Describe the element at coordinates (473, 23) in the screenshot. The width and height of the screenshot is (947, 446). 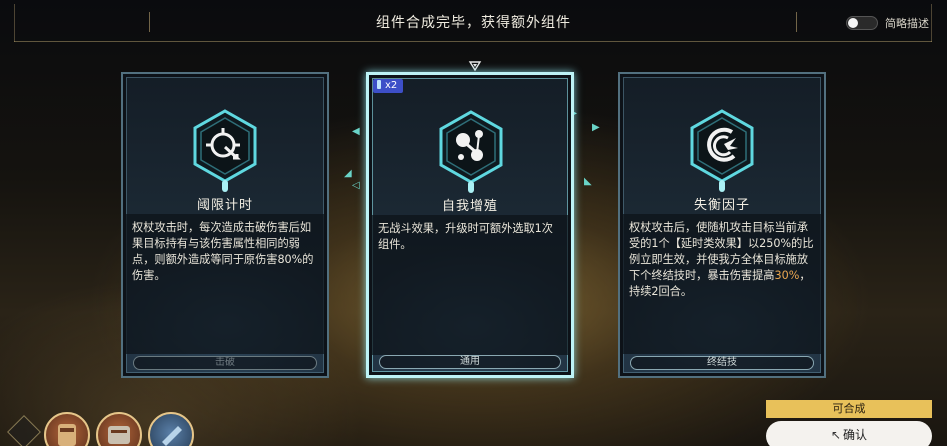
I see `page-title: 组件合成完毕，获得额外组件` at that location.